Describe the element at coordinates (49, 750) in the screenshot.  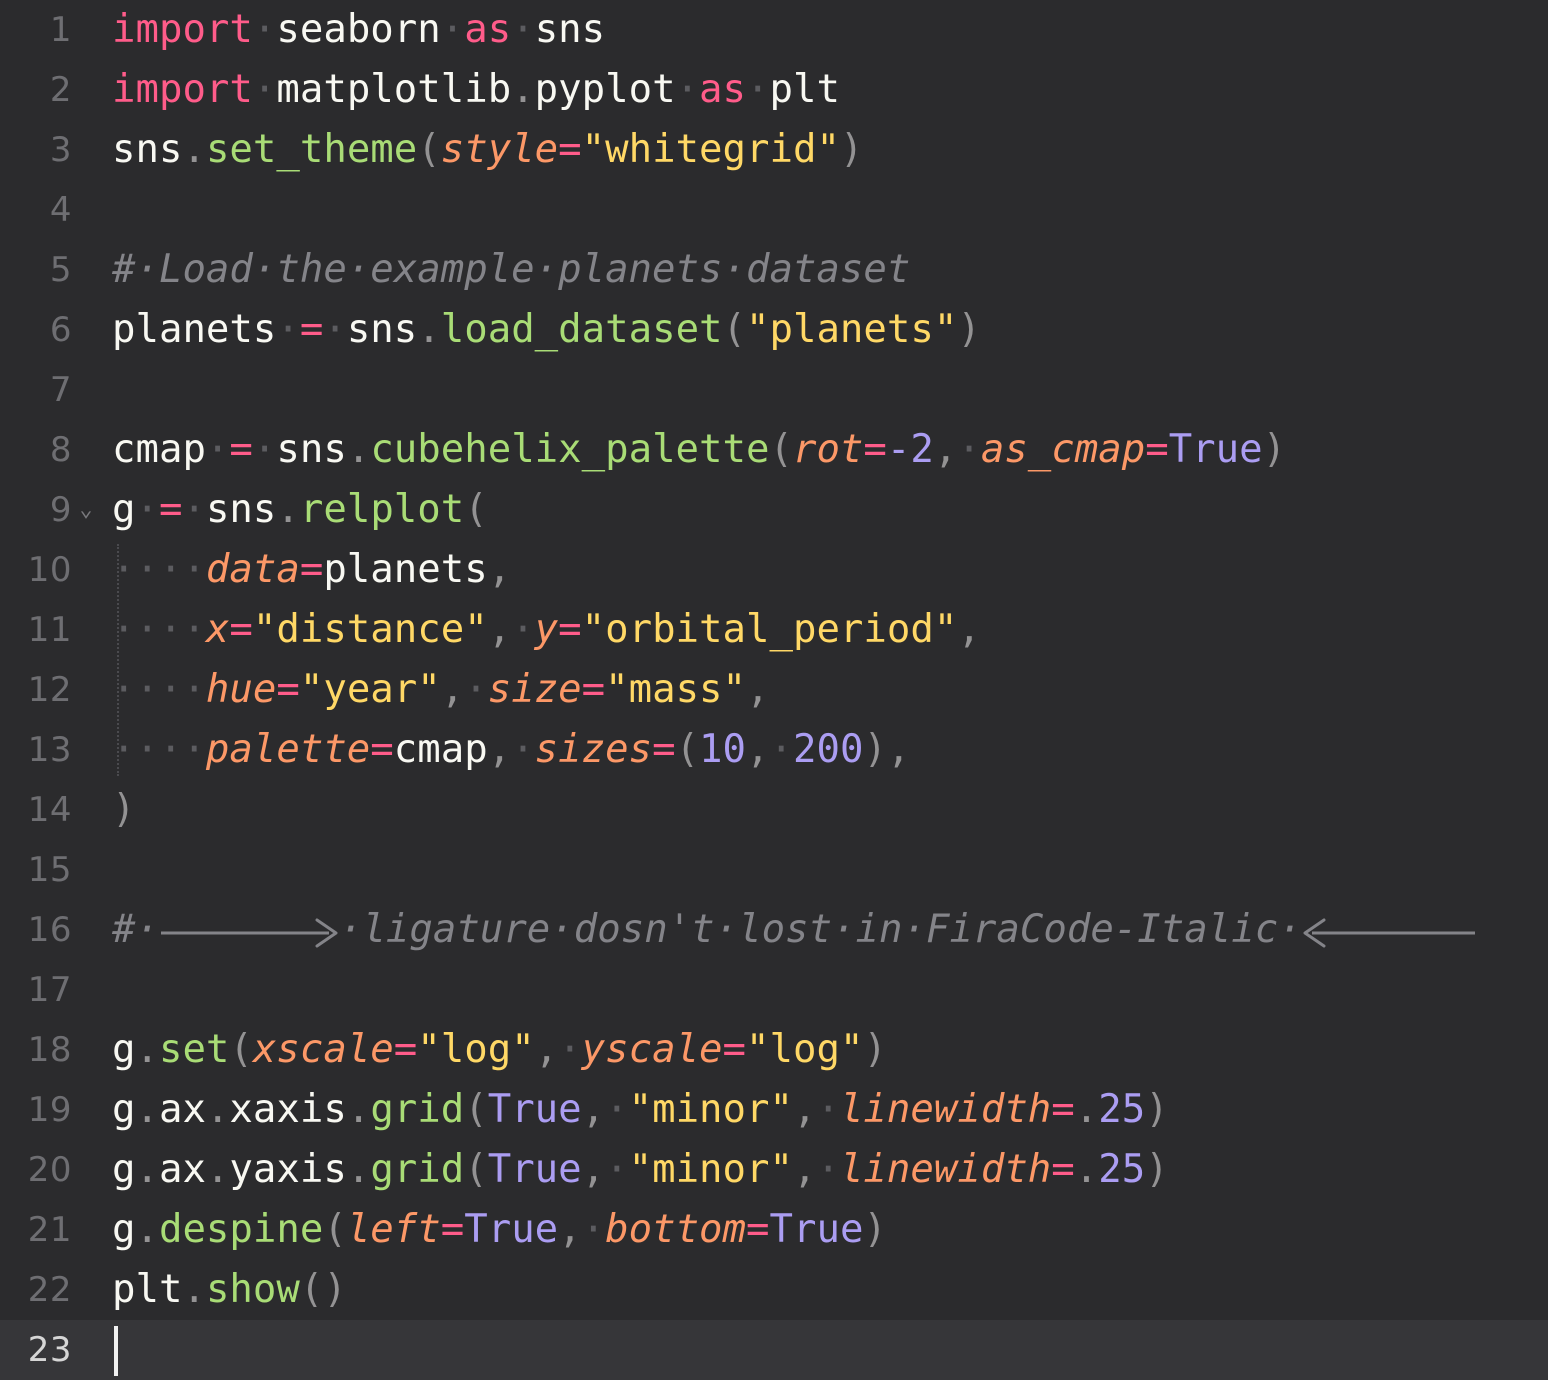
I see `line-number: 13` at that location.